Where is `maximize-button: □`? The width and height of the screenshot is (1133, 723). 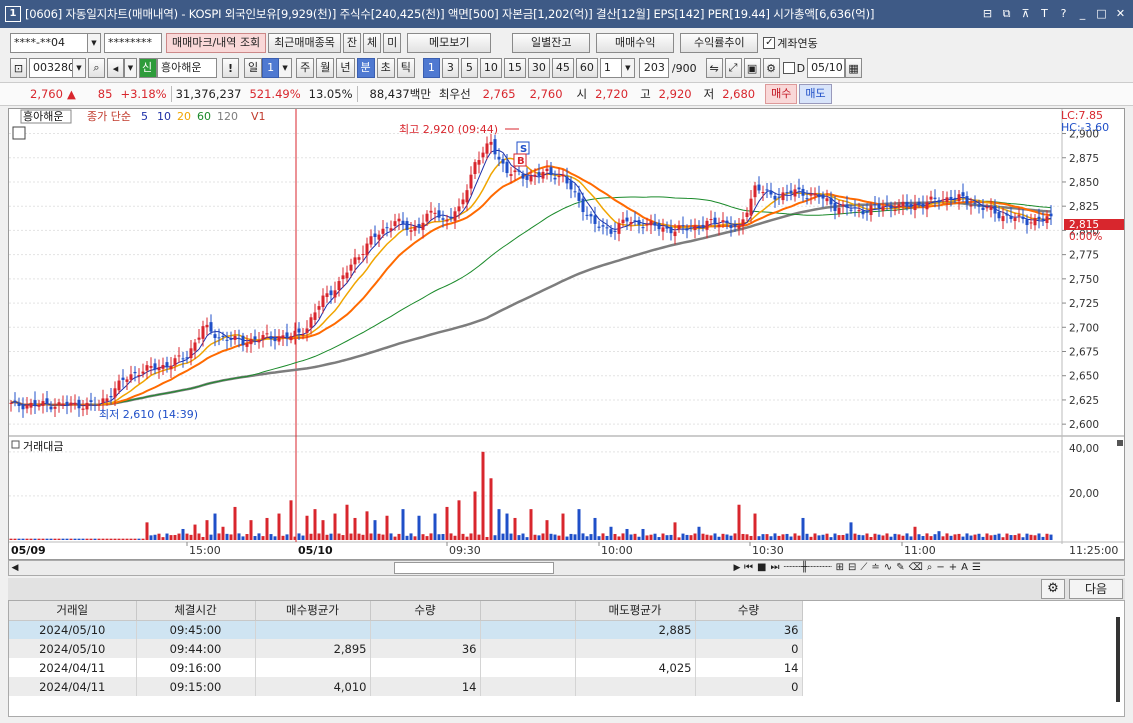
maximize-button: □ is located at coordinates (1101, 14).